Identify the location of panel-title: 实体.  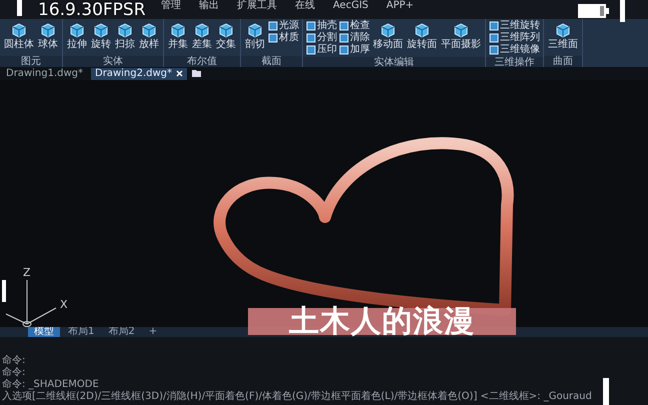
(113, 61).